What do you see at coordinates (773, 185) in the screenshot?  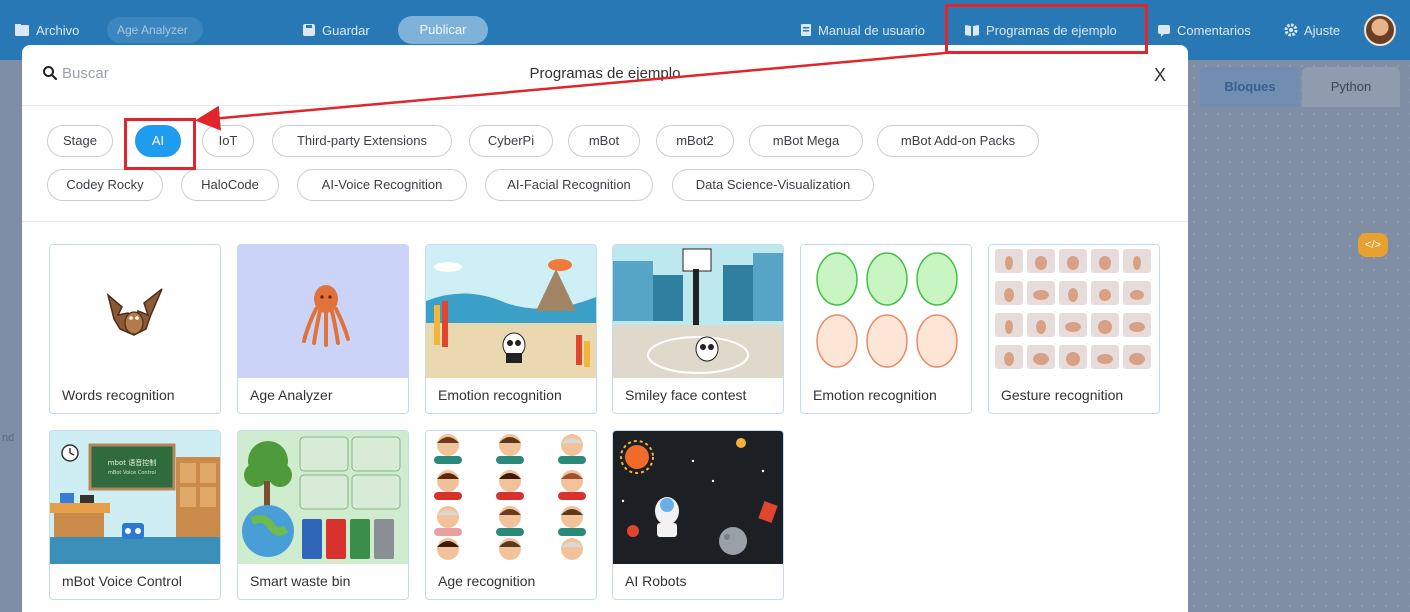 I see `category-data-science-visualization: Data Science-Visualization` at bounding box center [773, 185].